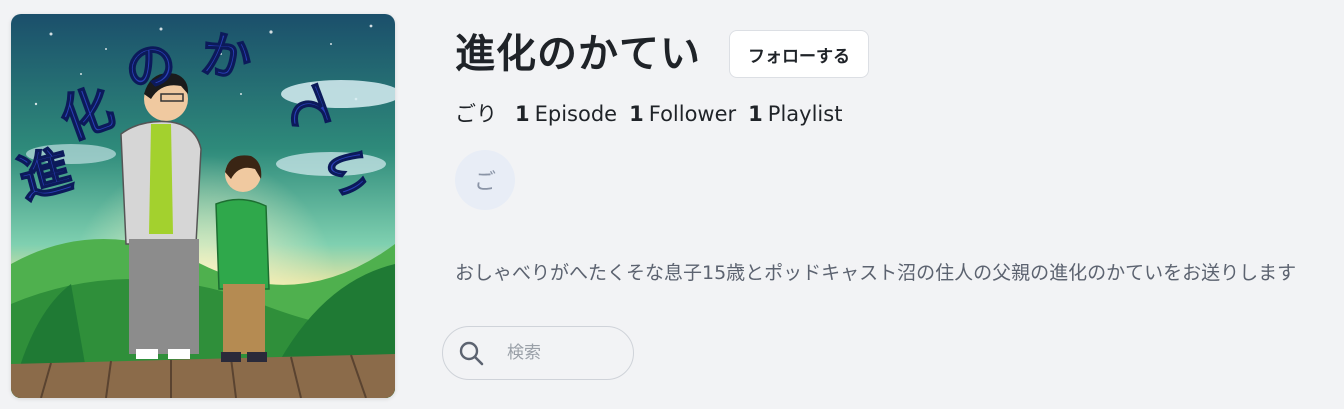 Image resolution: width=1344 pixels, height=409 pixels. What do you see at coordinates (576, 114) in the screenshot?
I see `episodes-label: Episode` at bounding box center [576, 114].